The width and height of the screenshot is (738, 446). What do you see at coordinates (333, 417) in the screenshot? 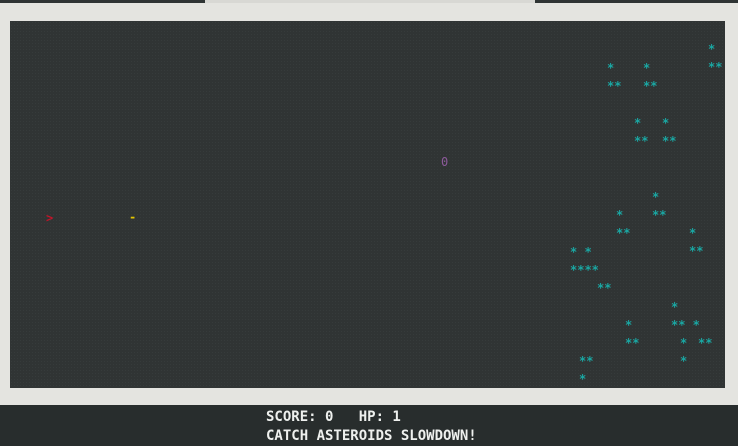
I see `score-hp-readout: SCORE: 0 HP: 1` at bounding box center [333, 417].